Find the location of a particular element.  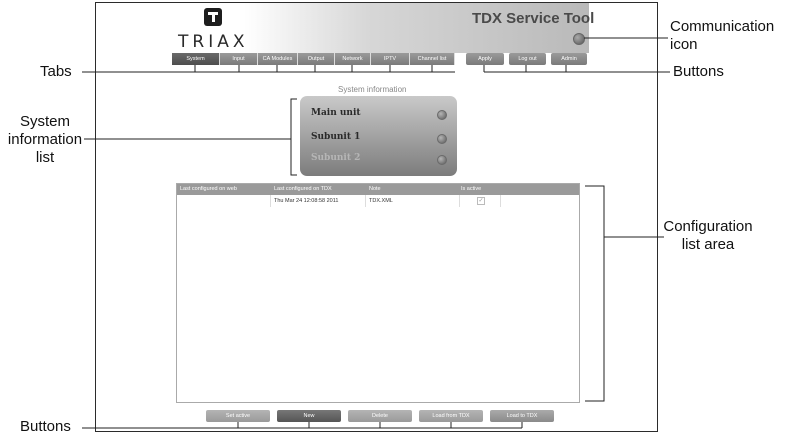

annotation-buttons-top: Buttons is located at coordinates (698, 71).